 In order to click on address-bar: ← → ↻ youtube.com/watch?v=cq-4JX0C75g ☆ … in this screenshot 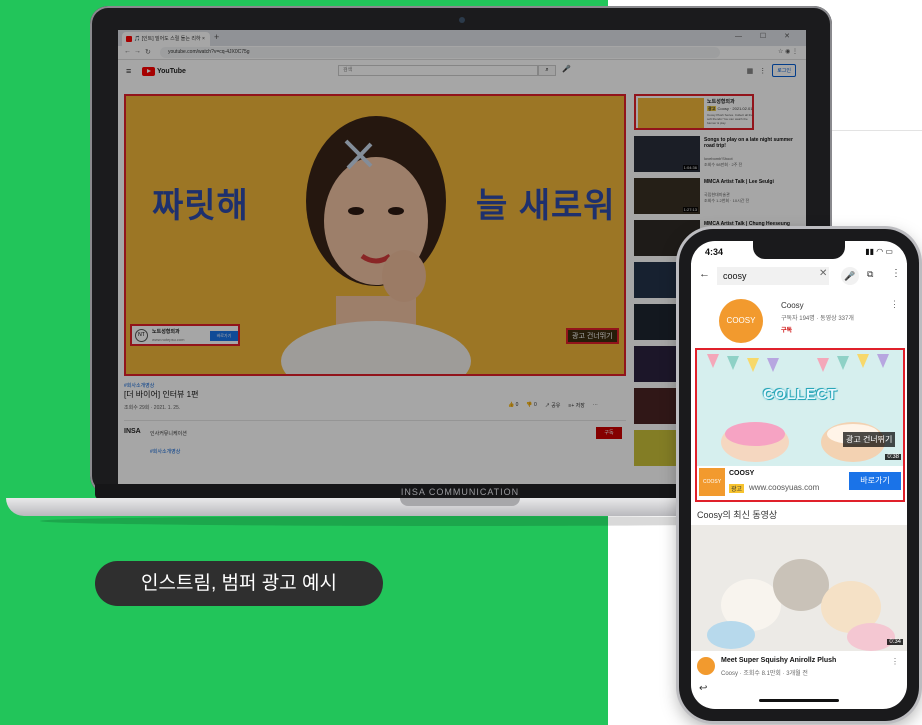, I will do `click(462, 53)`.